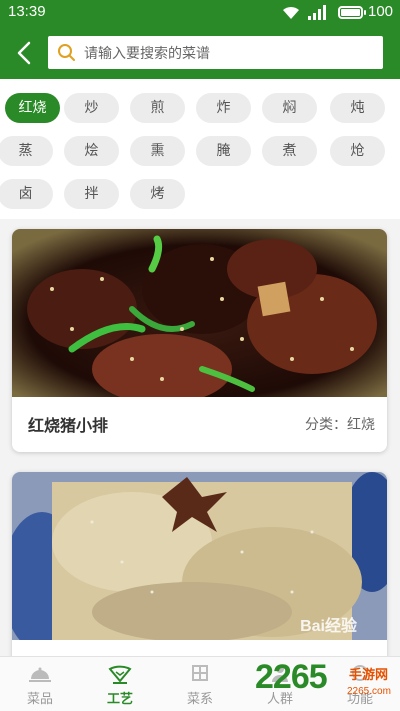  I want to click on dish-cover-icon, so click(40, 674).